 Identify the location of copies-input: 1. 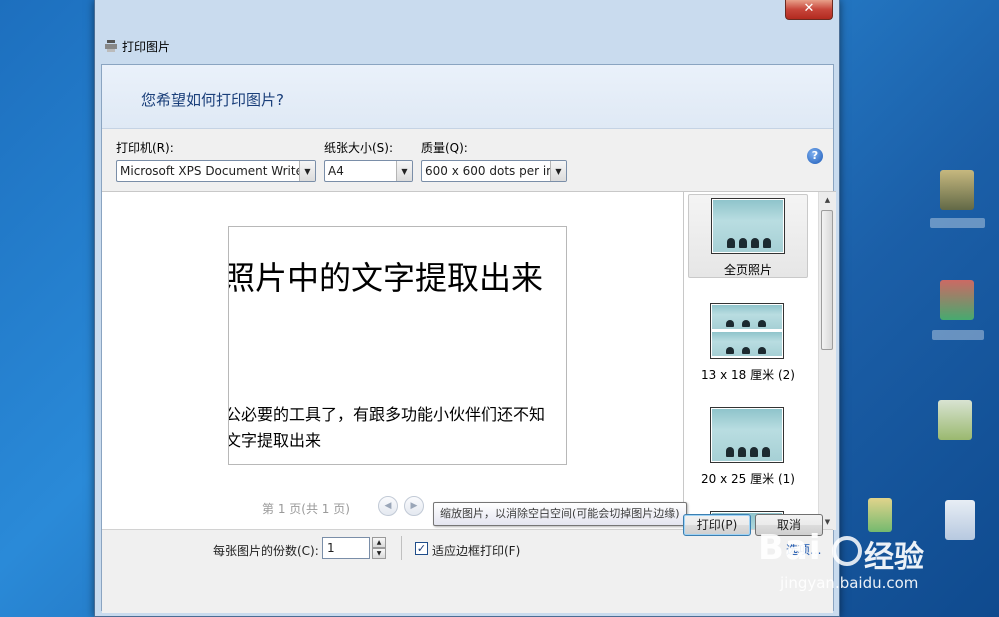
(346, 548).